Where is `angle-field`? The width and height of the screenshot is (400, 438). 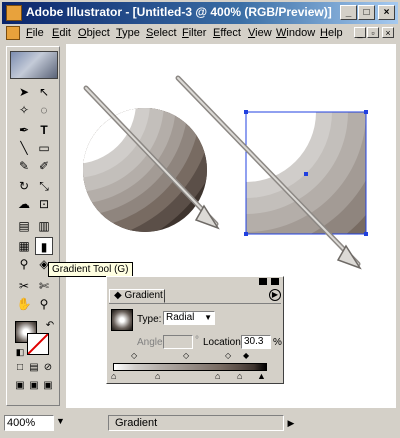 angle-field is located at coordinates (178, 342).